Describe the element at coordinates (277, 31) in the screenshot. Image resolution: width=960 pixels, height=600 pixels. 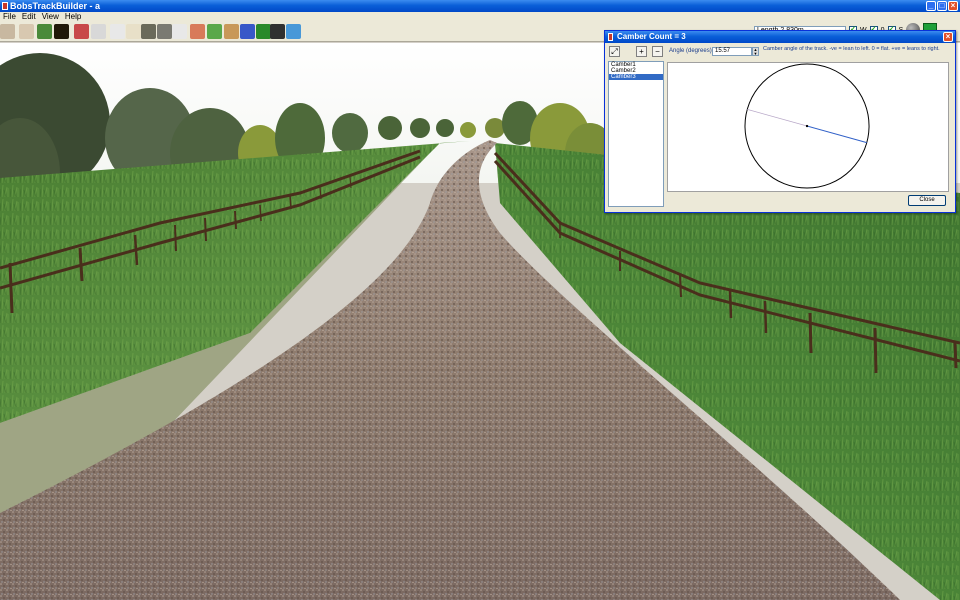
I see `camera-icon` at that location.